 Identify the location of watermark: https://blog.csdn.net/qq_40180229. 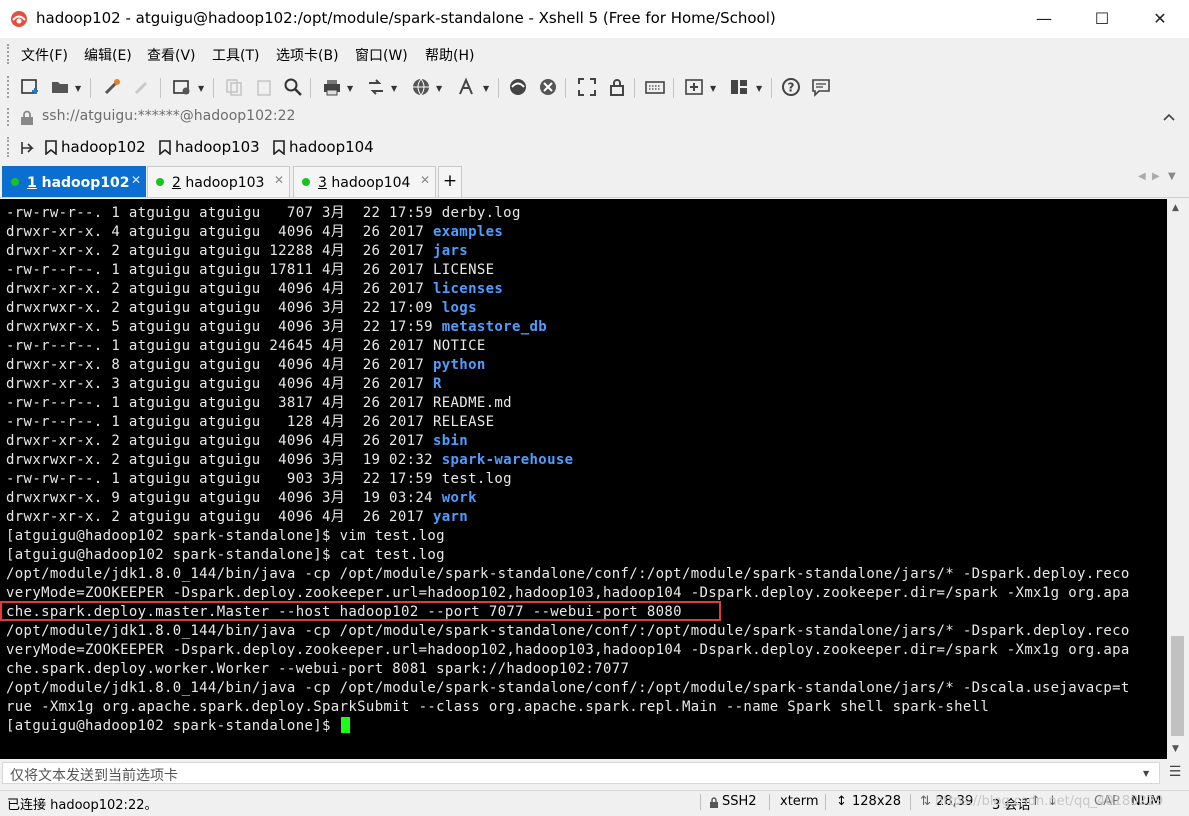
(1049, 801).